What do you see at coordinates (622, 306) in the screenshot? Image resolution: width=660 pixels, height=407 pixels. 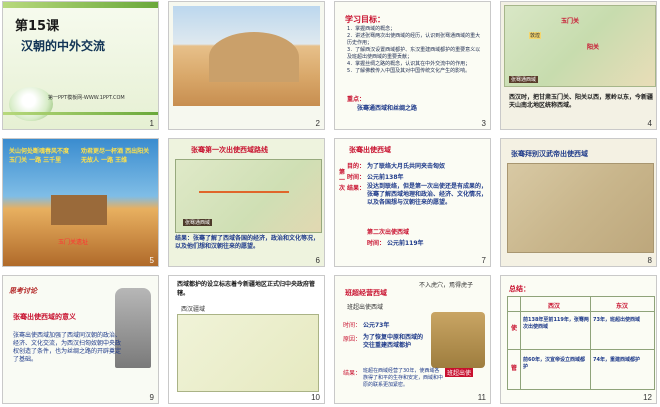 I see `col-header-east: 东汉` at bounding box center [622, 306].